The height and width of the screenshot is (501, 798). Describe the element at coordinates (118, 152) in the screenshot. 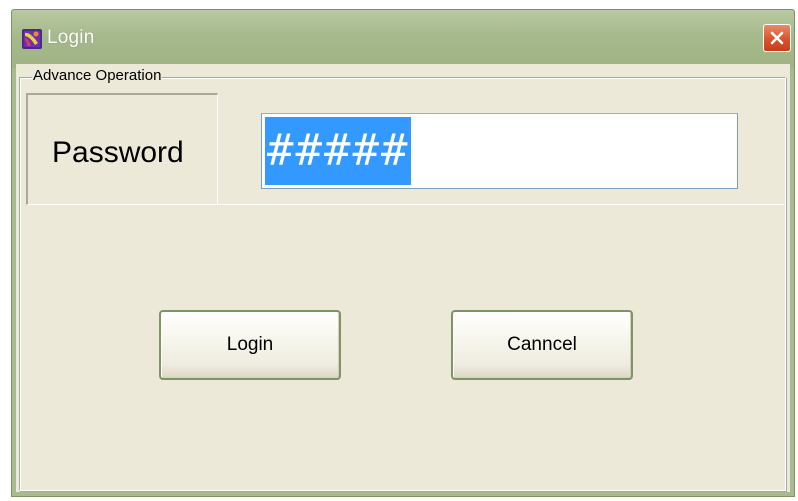

I see `password-label: Password` at that location.